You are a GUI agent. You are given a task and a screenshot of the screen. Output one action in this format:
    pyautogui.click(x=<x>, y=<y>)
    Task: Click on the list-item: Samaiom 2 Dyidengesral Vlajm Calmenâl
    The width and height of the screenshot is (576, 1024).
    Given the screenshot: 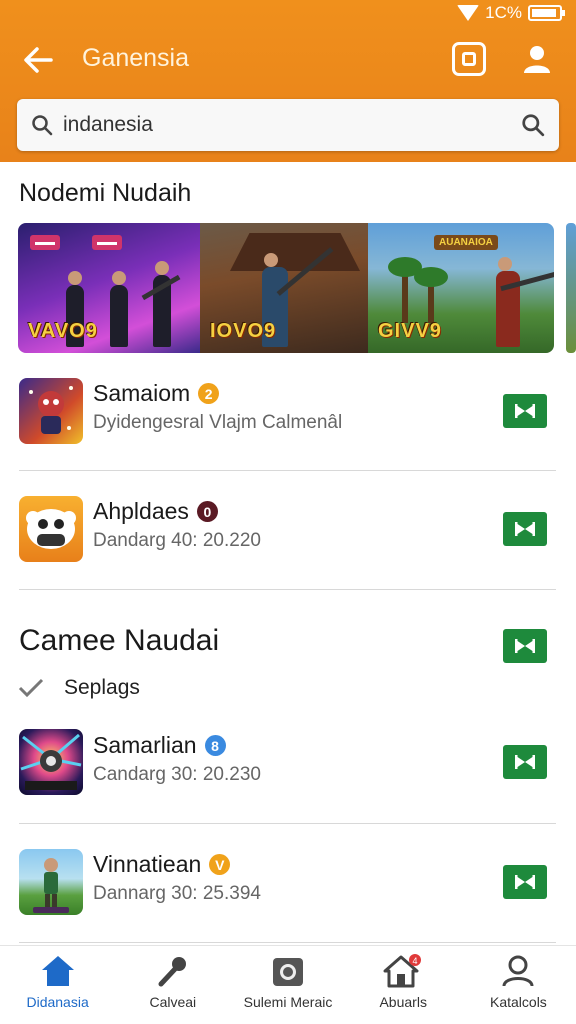 What is the action you would take?
    pyautogui.click(x=288, y=431)
    